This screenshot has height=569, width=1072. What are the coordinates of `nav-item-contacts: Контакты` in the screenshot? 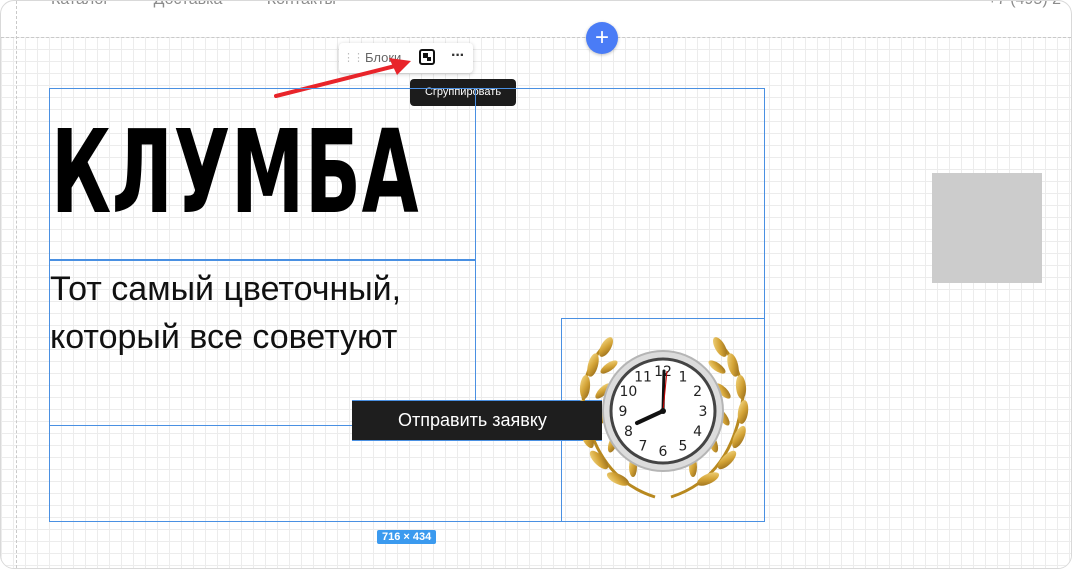 It's located at (301, 4).